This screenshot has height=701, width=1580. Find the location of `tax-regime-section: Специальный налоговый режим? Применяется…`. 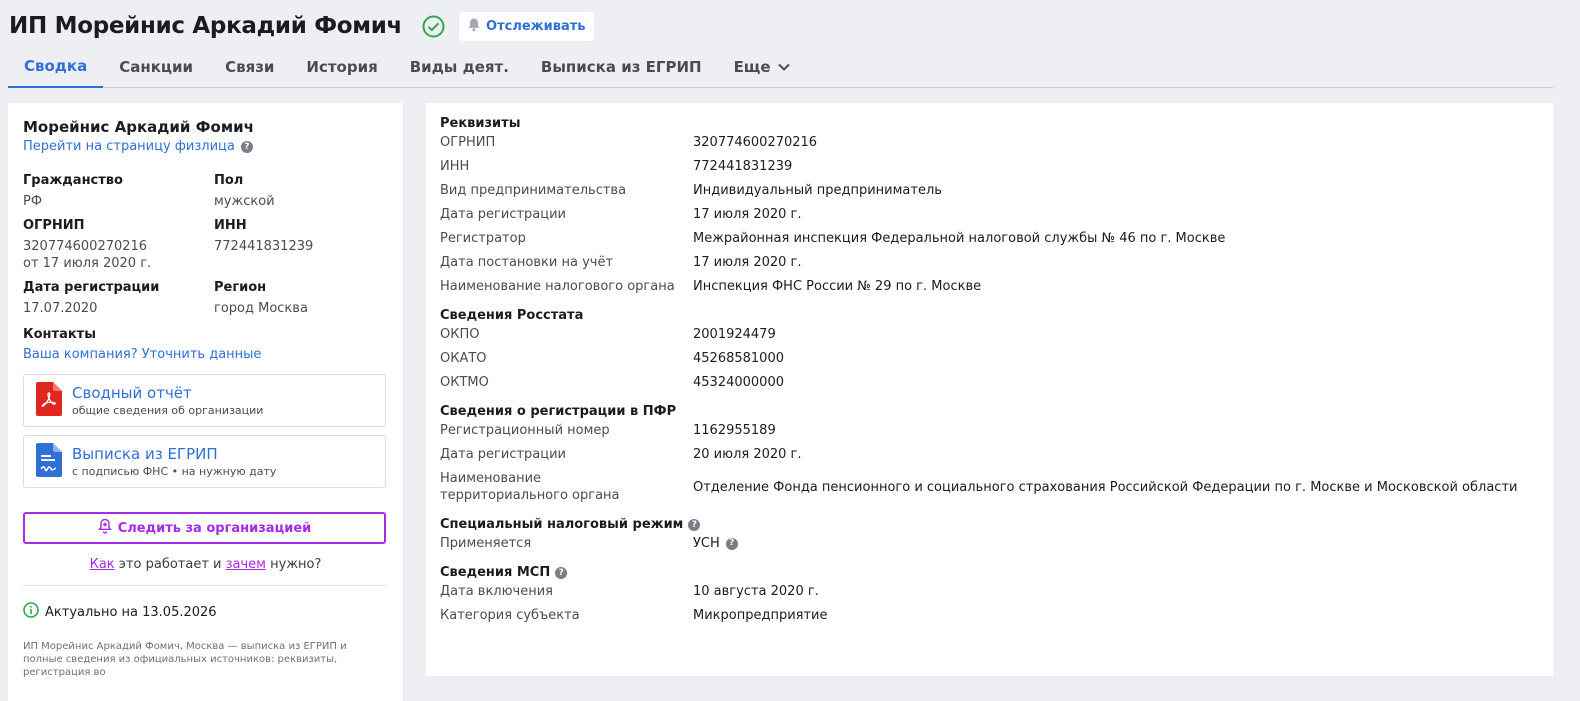

tax-regime-section: Специальный налоговый режим? Применяется… is located at coordinates (989, 534).